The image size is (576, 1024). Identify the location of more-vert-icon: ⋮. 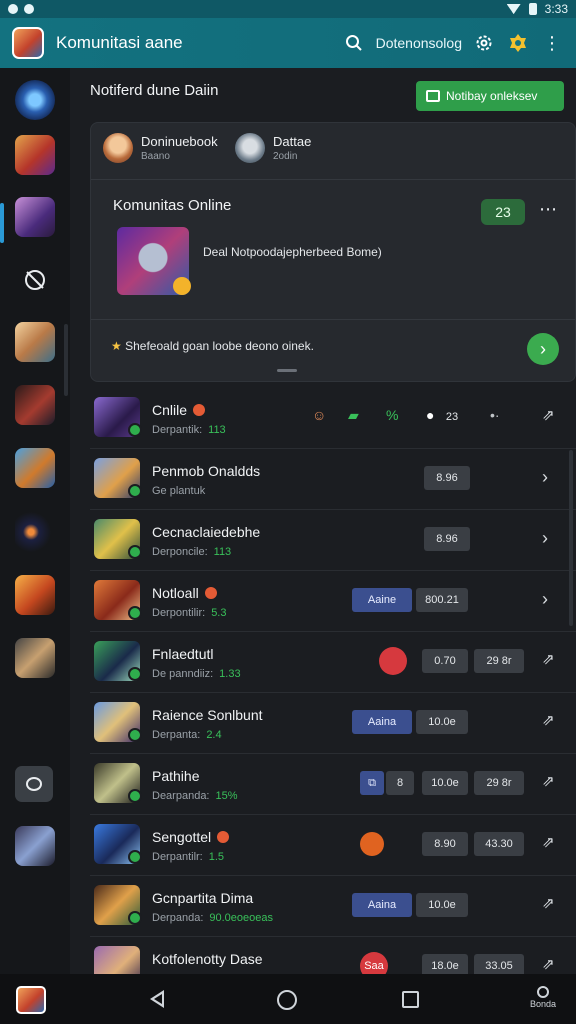
(552, 43).